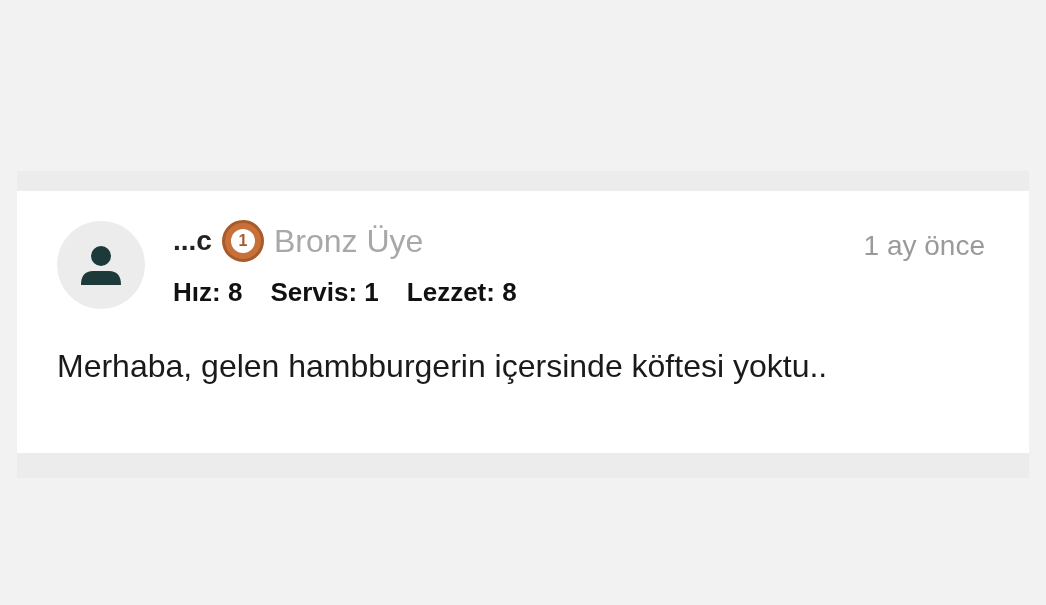 The height and width of the screenshot is (605, 1046). I want to click on rating: Hız: 8, so click(208, 292).